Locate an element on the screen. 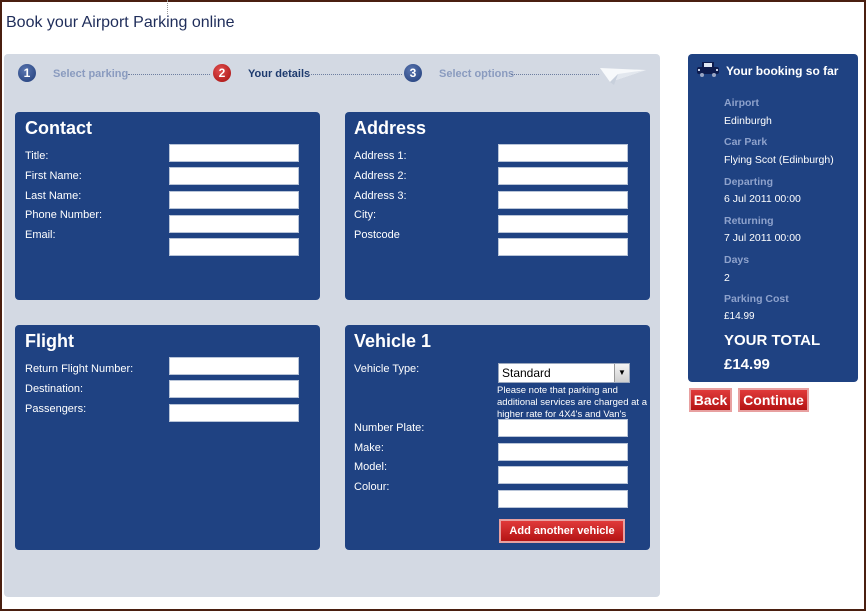 This screenshot has width=866, height=611. return-flight-input is located at coordinates (234, 366).